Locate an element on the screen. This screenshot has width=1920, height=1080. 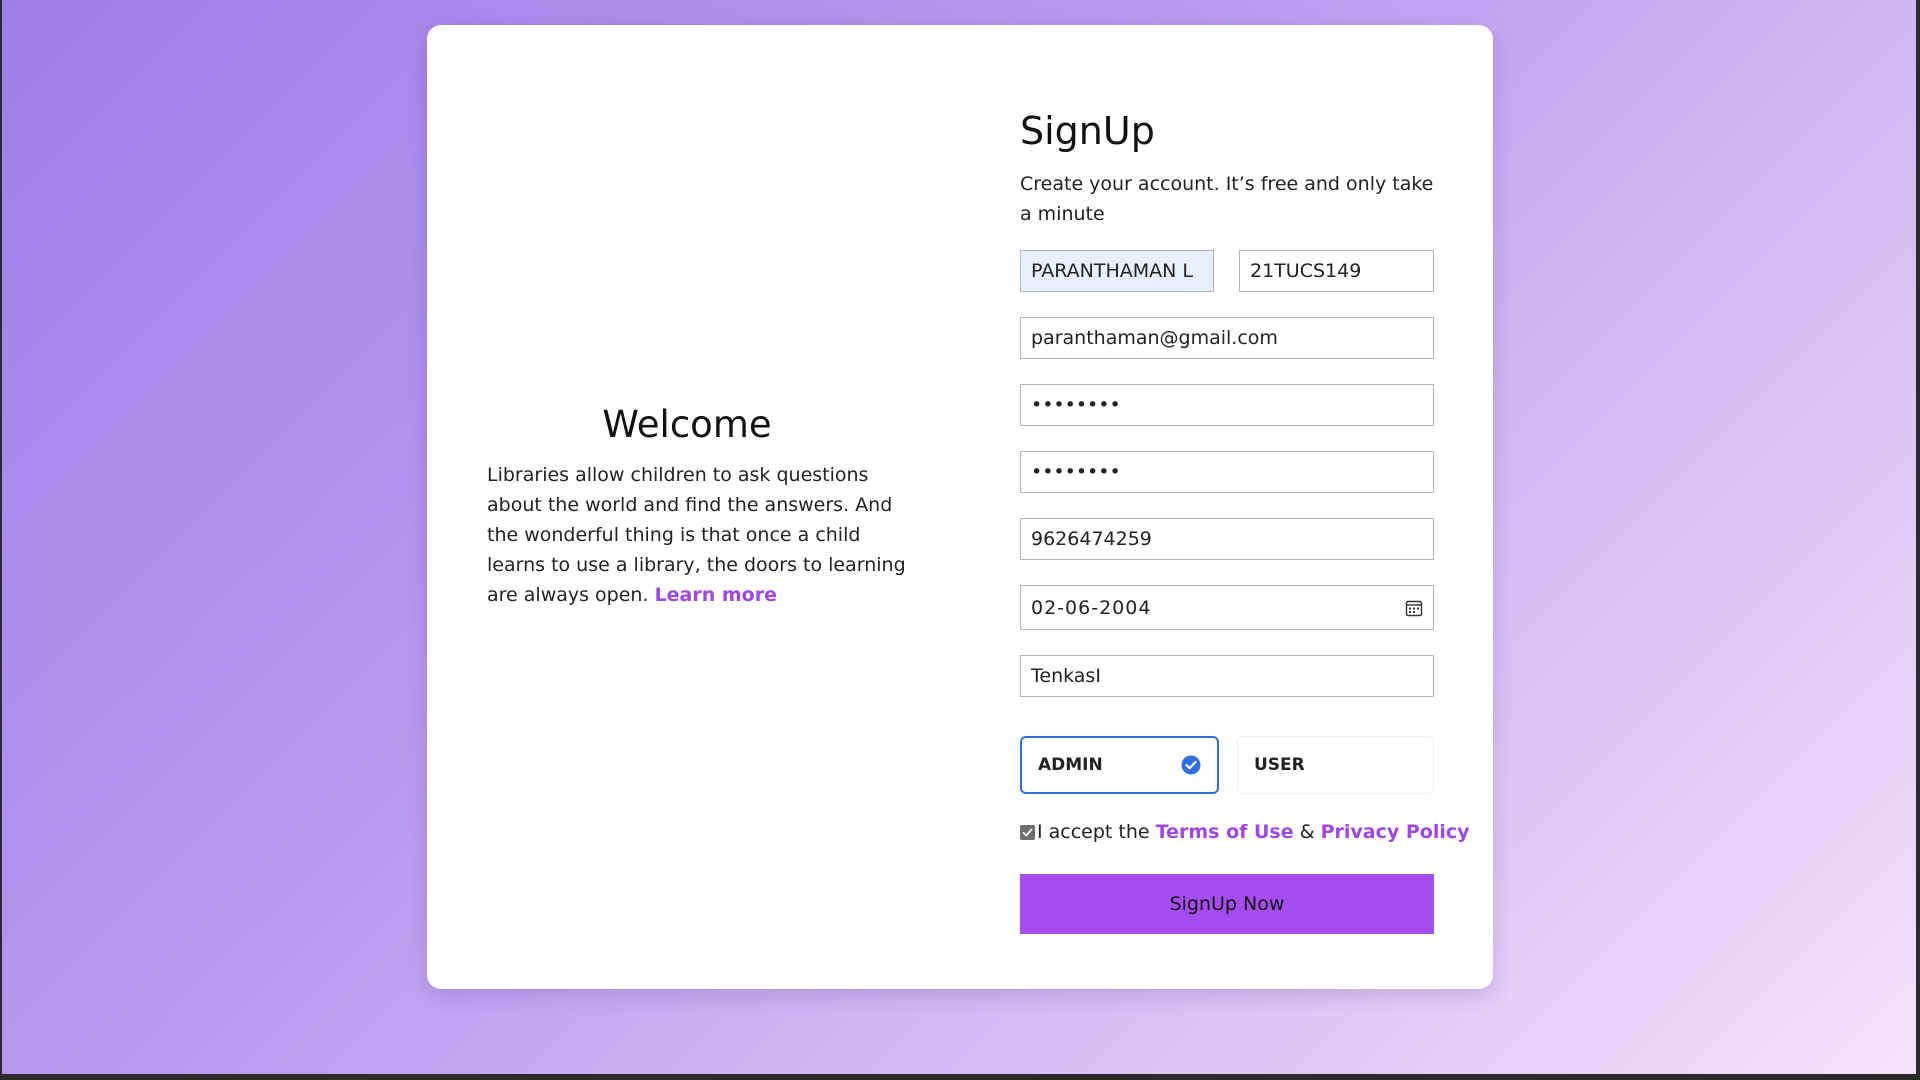
learn-more-link: Learn more is located at coordinates (716, 595).